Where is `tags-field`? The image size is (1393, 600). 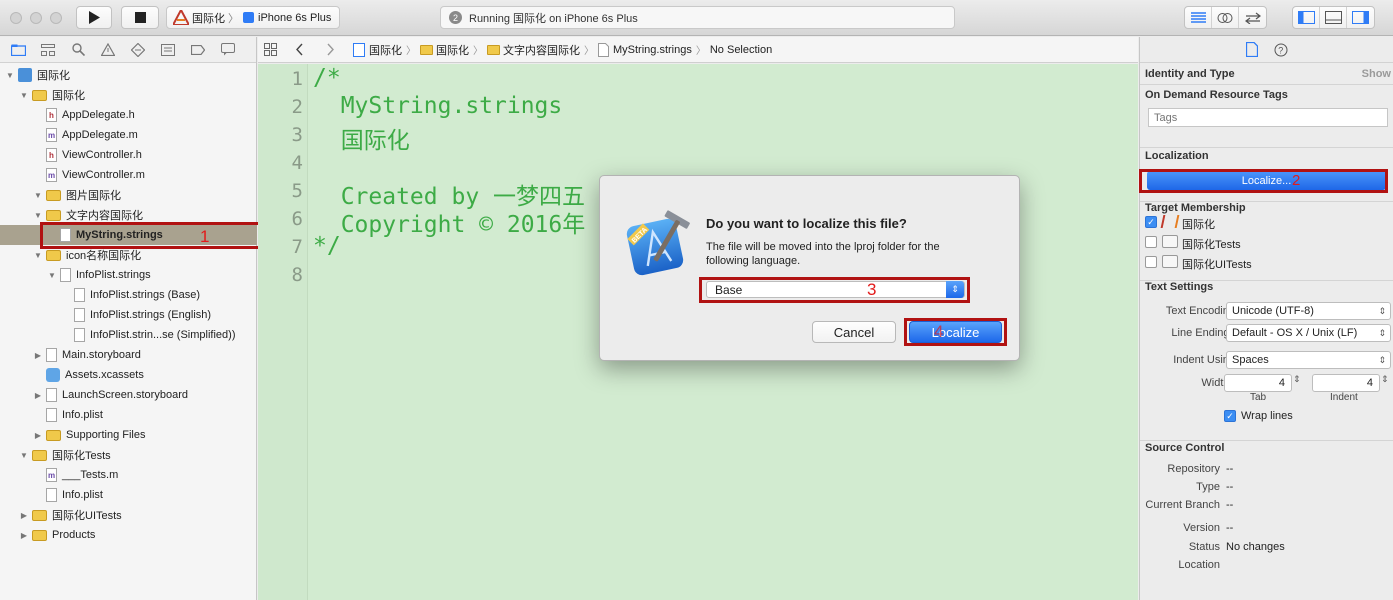 tags-field is located at coordinates (1268, 117).